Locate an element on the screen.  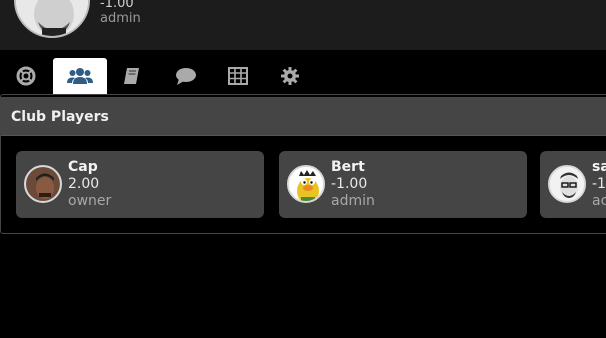
player-score: -1 is located at coordinates (599, 184).